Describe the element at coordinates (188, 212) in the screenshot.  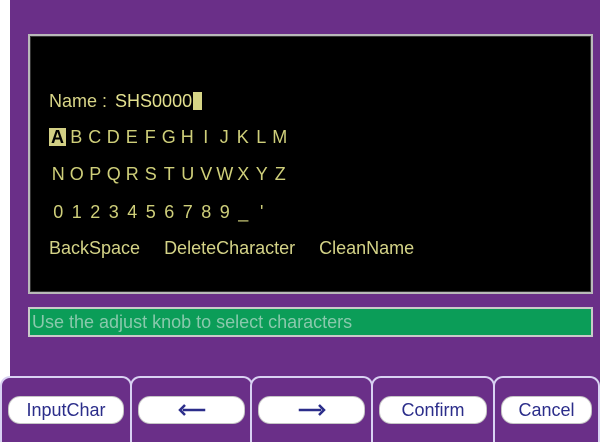
I see `char-7: 7` at that location.